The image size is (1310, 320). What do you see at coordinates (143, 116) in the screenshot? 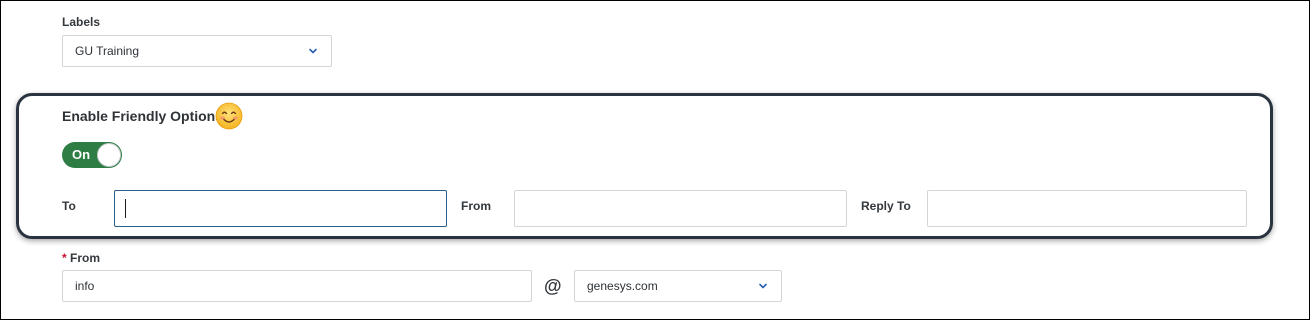
I see `friendly-options-title: Enable Friendly Options` at bounding box center [143, 116].